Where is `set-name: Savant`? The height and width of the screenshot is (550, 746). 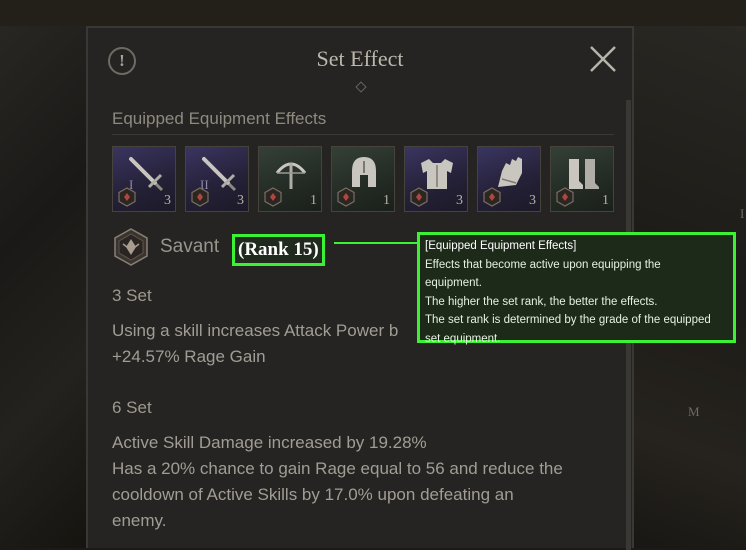
set-name: Savant is located at coordinates (190, 246).